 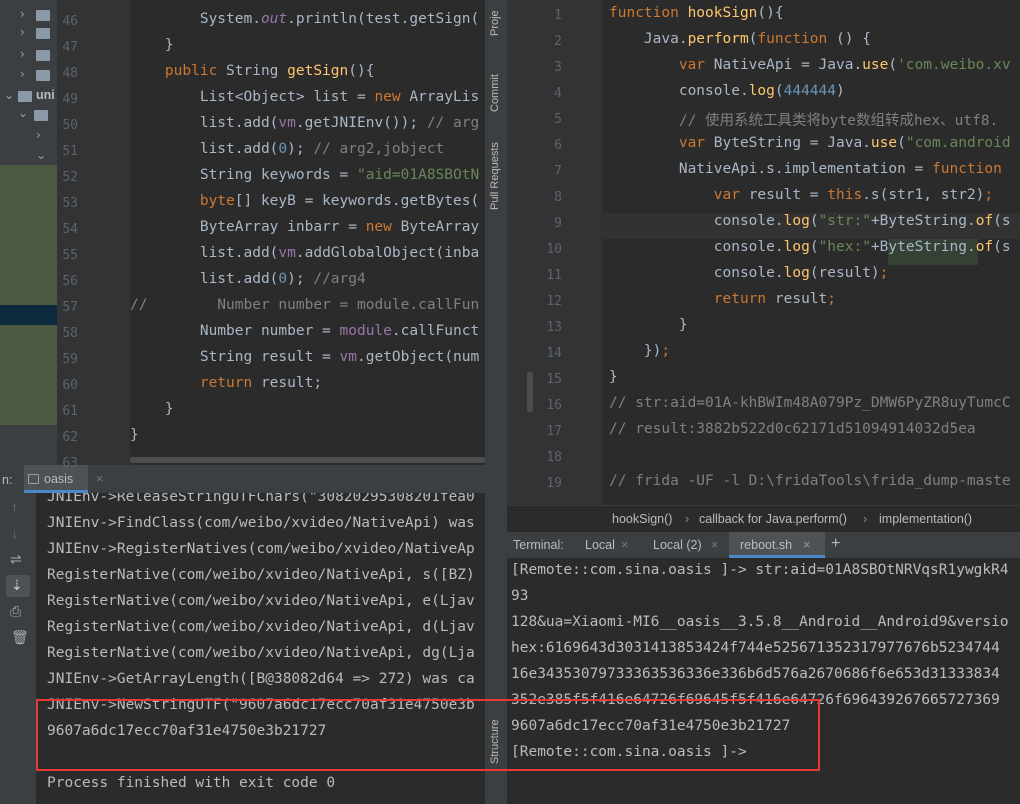 I want to click on code-line: byte[] keyB = keywords.getBytes(, so click(x=304, y=201).